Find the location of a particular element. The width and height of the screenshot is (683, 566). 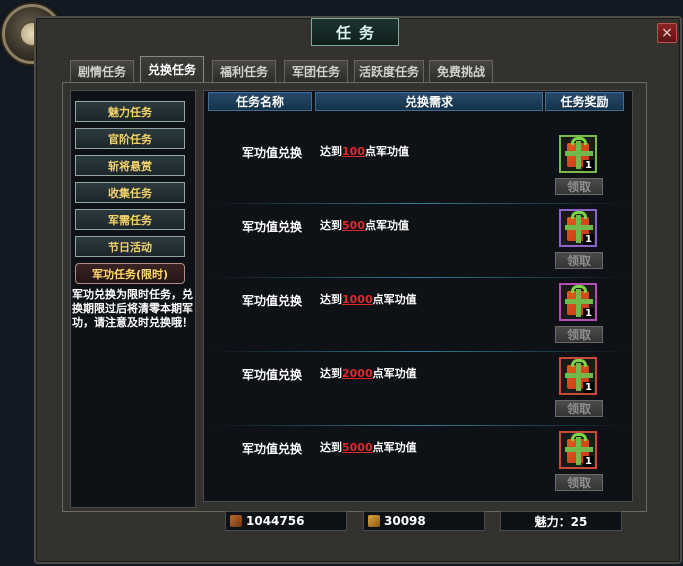

row-requirement: 达到5000点军功值 is located at coordinates (368, 447).